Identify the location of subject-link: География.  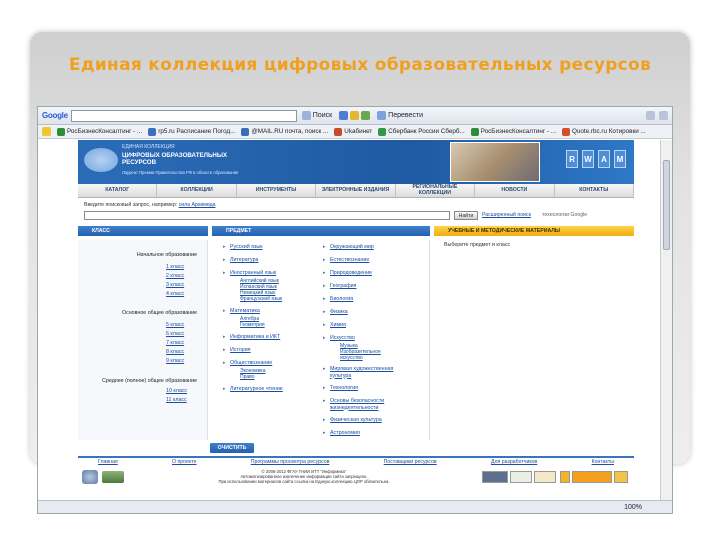
(340, 286).